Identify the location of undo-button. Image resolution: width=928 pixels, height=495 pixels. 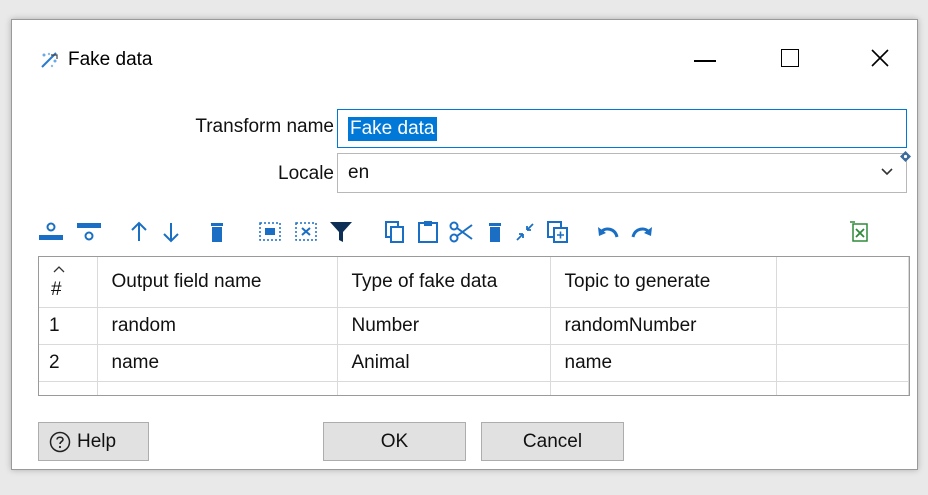
(608, 232).